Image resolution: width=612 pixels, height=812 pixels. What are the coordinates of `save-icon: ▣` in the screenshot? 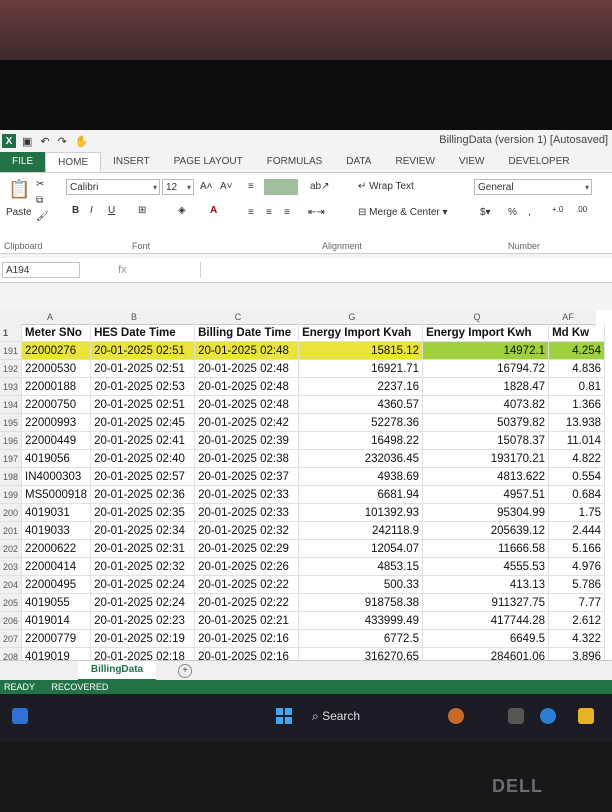 It's located at (27, 141).